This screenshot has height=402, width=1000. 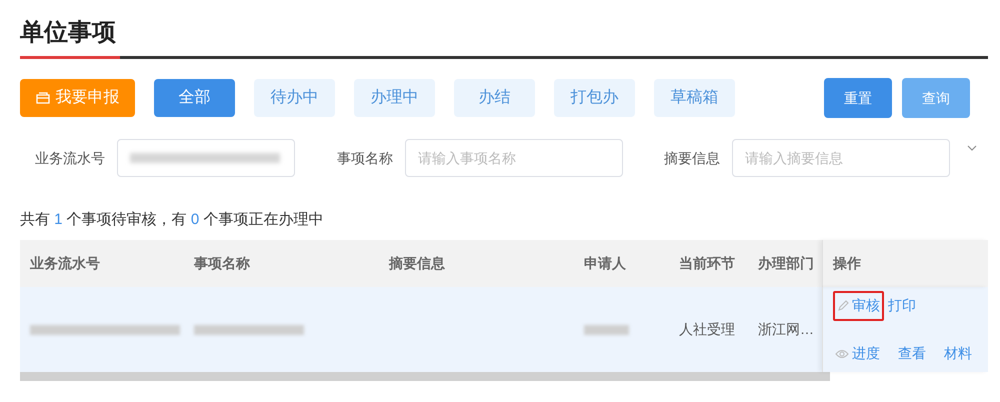 What do you see at coordinates (68, 33) in the screenshot?
I see `page-title: 单位事项` at bounding box center [68, 33].